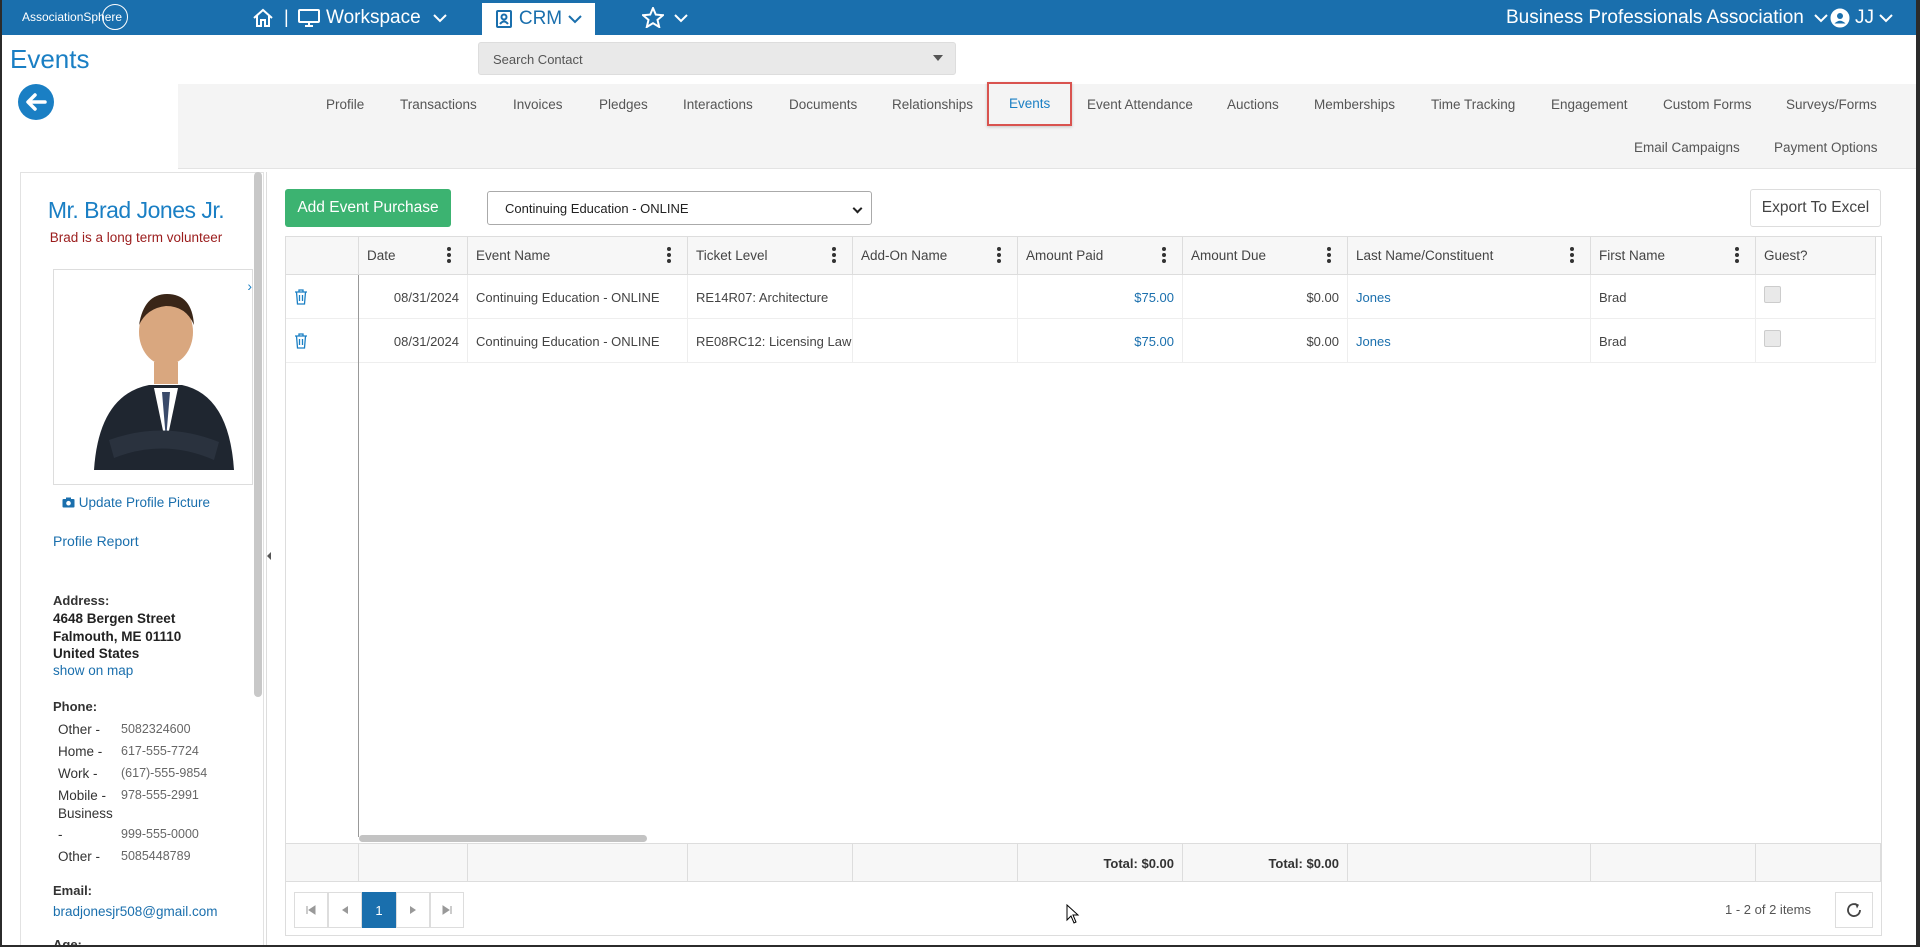 This screenshot has width=1920, height=947. Describe the element at coordinates (1265, 256) in the screenshot. I see `column-header-amount-due: Amount Due` at that location.